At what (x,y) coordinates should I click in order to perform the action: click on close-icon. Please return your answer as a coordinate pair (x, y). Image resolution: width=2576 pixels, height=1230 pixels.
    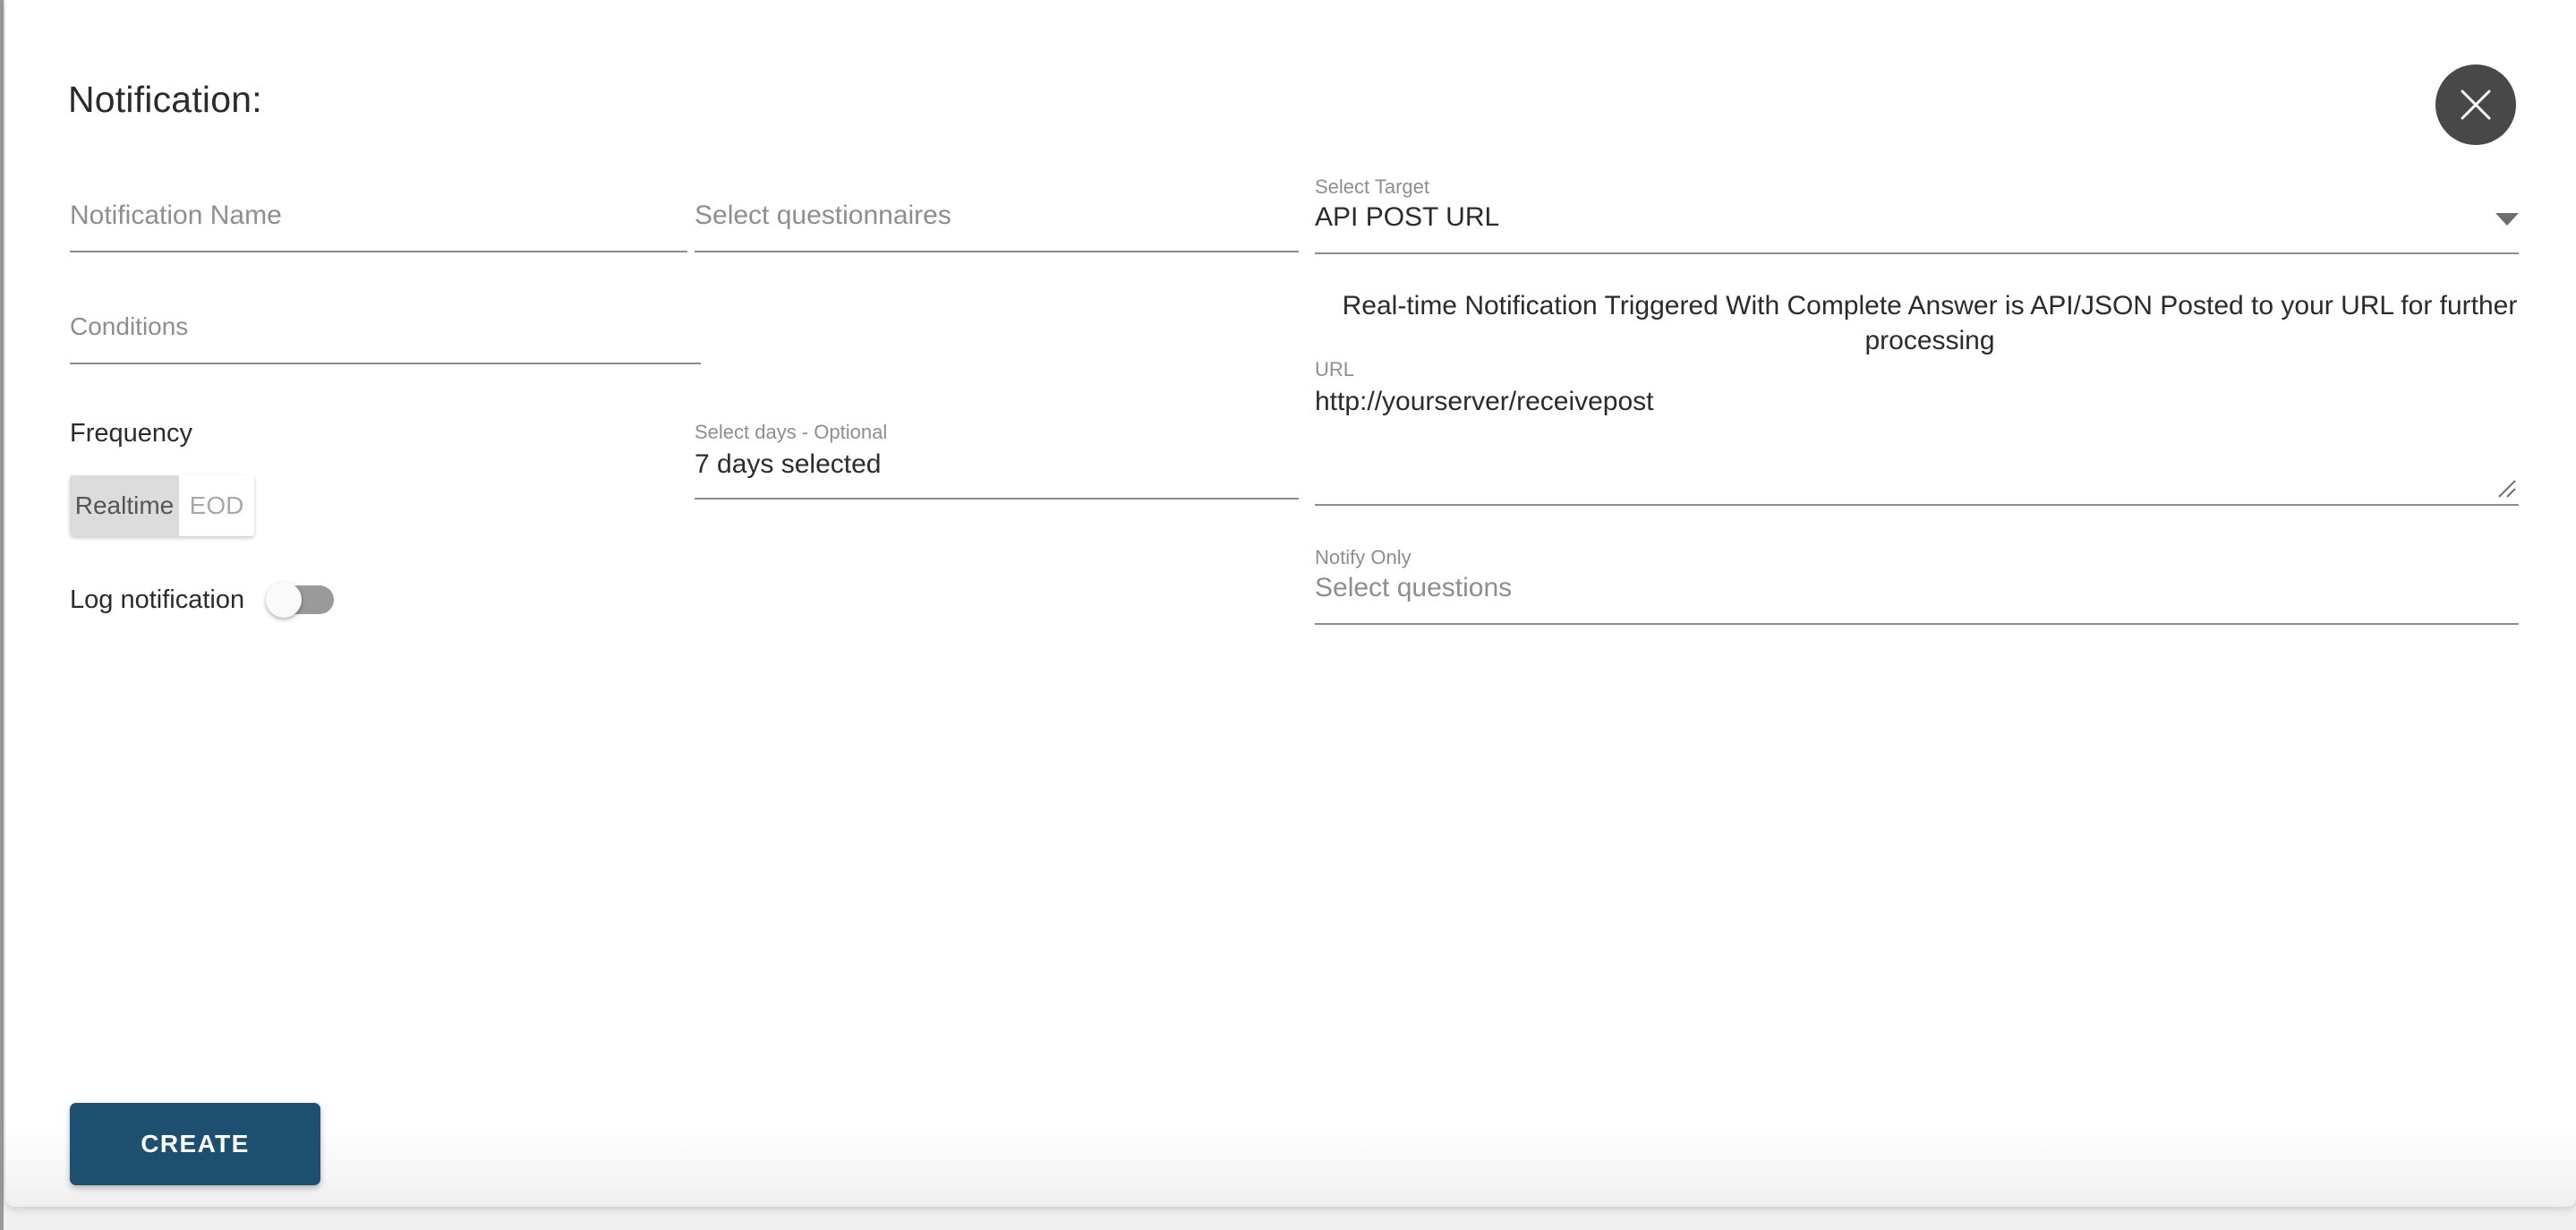
    Looking at the image, I should click on (2475, 105).